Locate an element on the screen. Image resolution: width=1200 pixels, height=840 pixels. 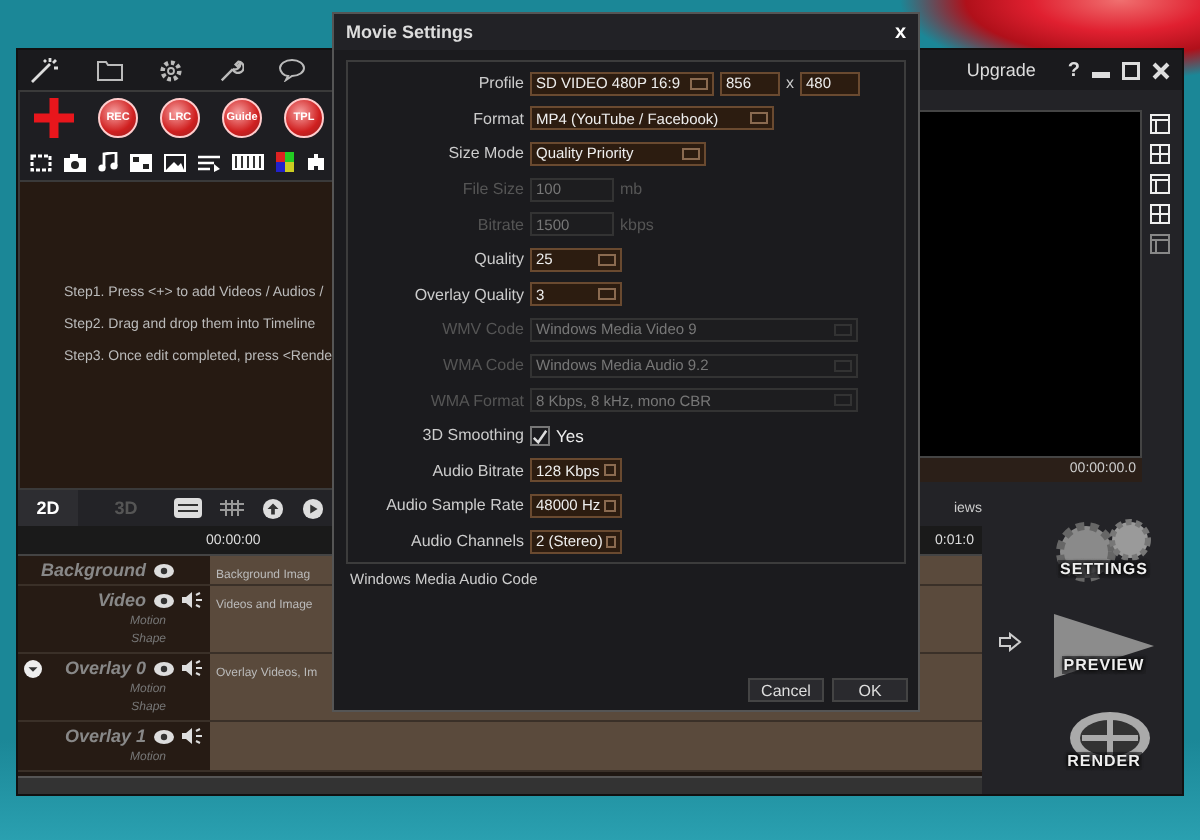
field-label: Format is located at coordinates (497, 118).